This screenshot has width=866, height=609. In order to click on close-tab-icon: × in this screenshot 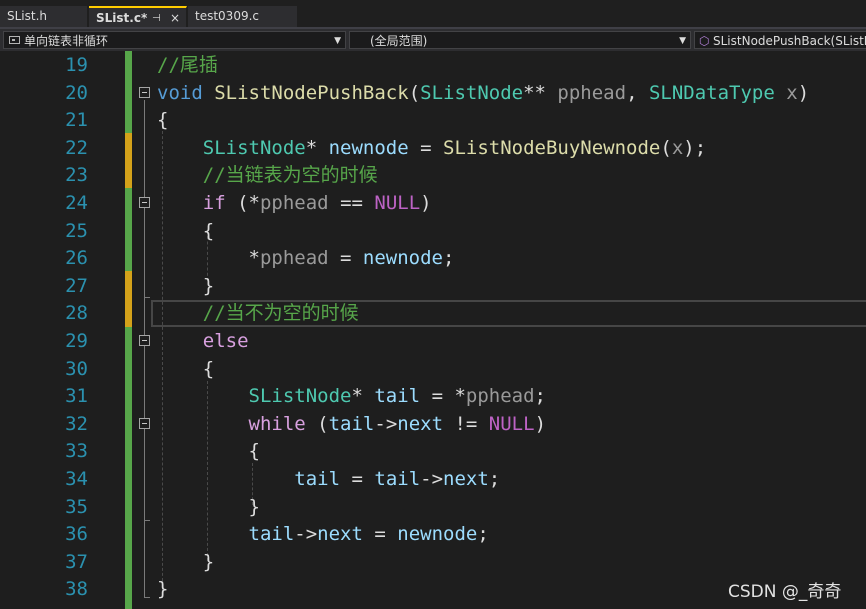, I will do `click(175, 18)`.